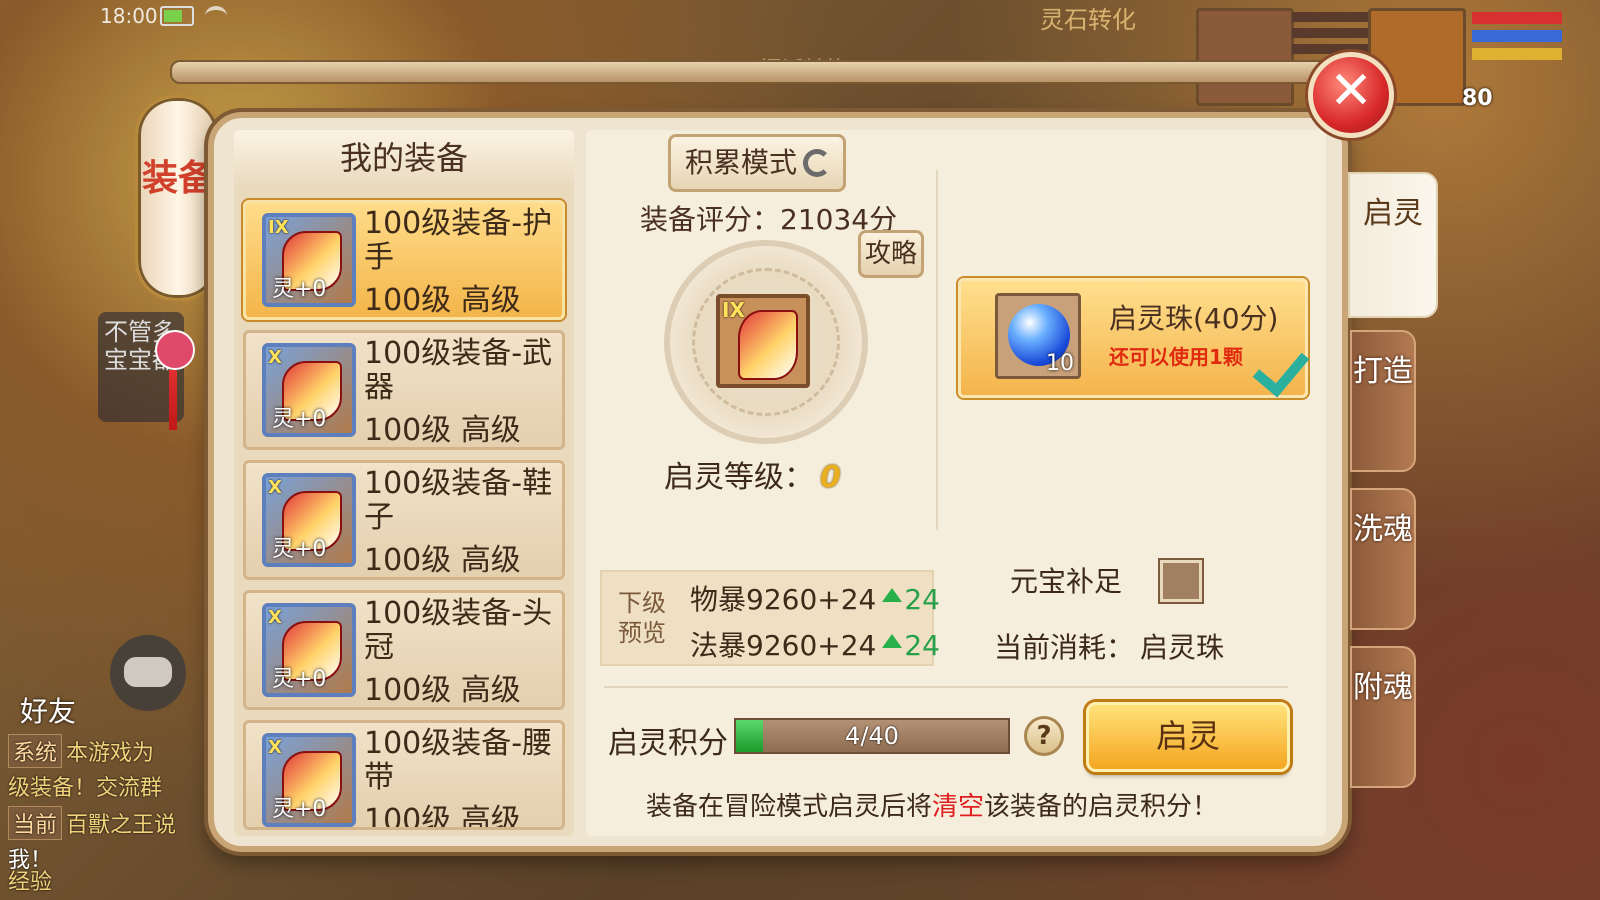  Describe the element at coordinates (458, 370) in the screenshot. I see `equipment-name: 100级装备-武器` at that location.